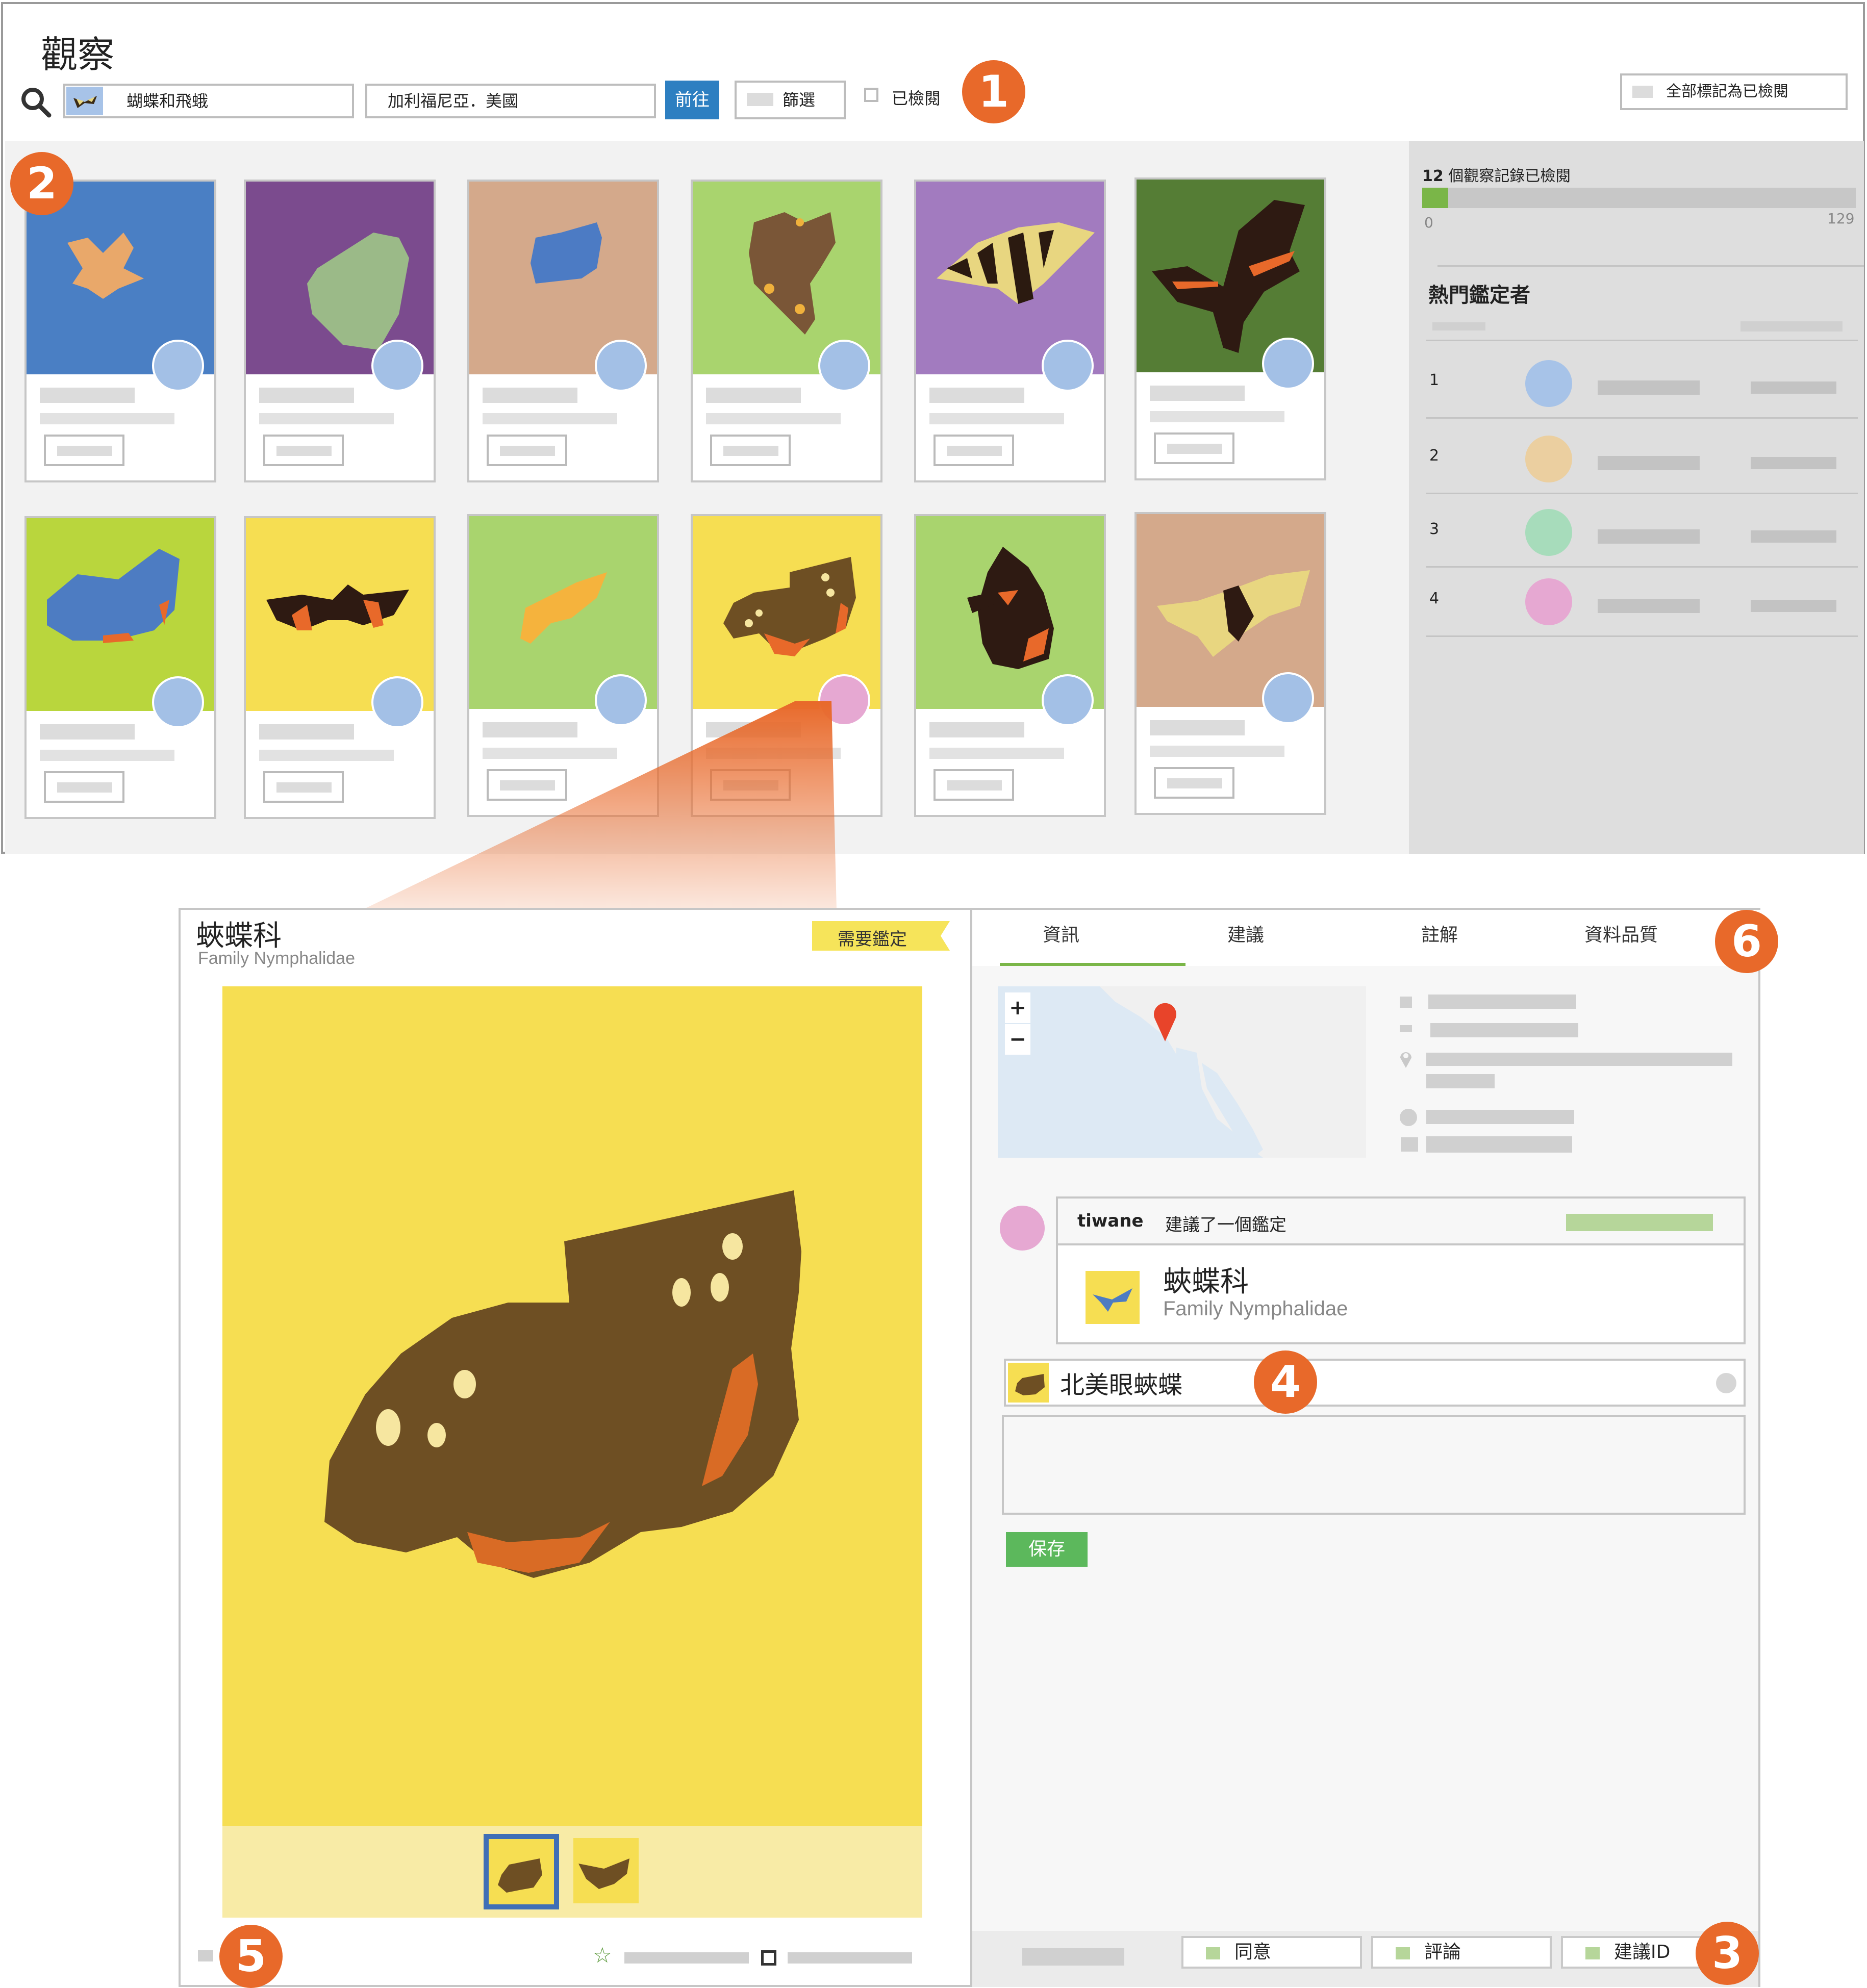  Describe the element at coordinates (1435, 380) in the screenshot. I see `identifier-rank: 1` at that location.